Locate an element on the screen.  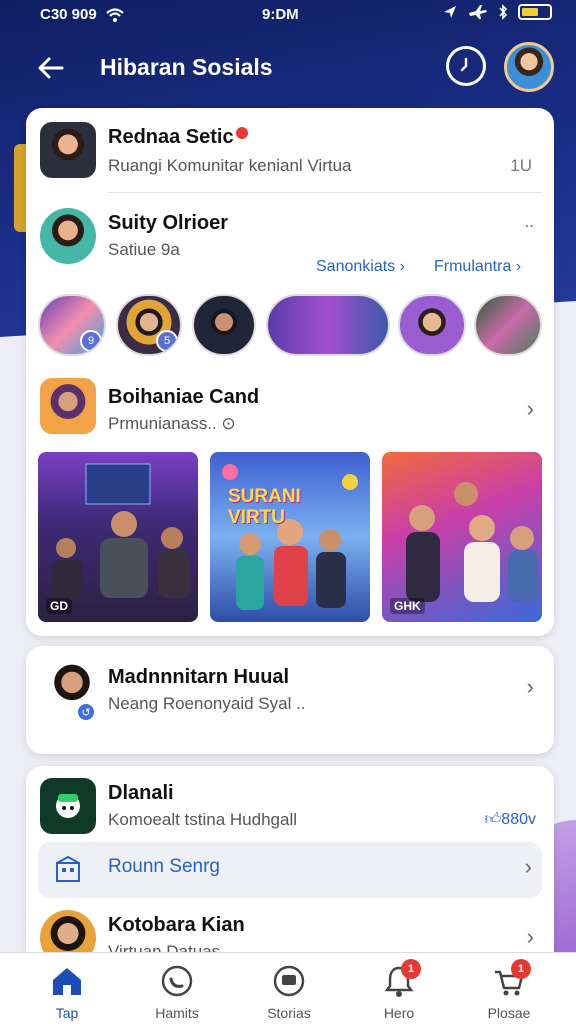
nav-storias: Storias is located at coordinates (289, 992).